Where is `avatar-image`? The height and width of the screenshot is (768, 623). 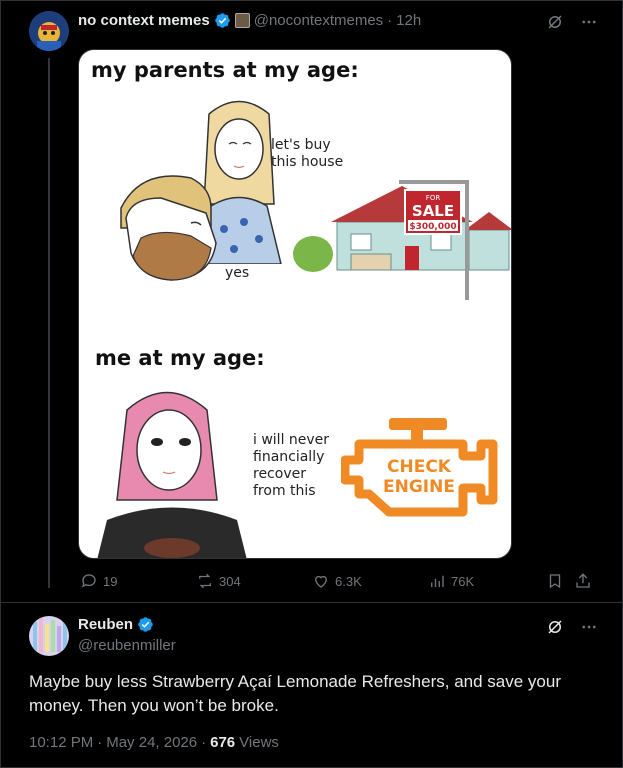
avatar-image is located at coordinates (49, 31).